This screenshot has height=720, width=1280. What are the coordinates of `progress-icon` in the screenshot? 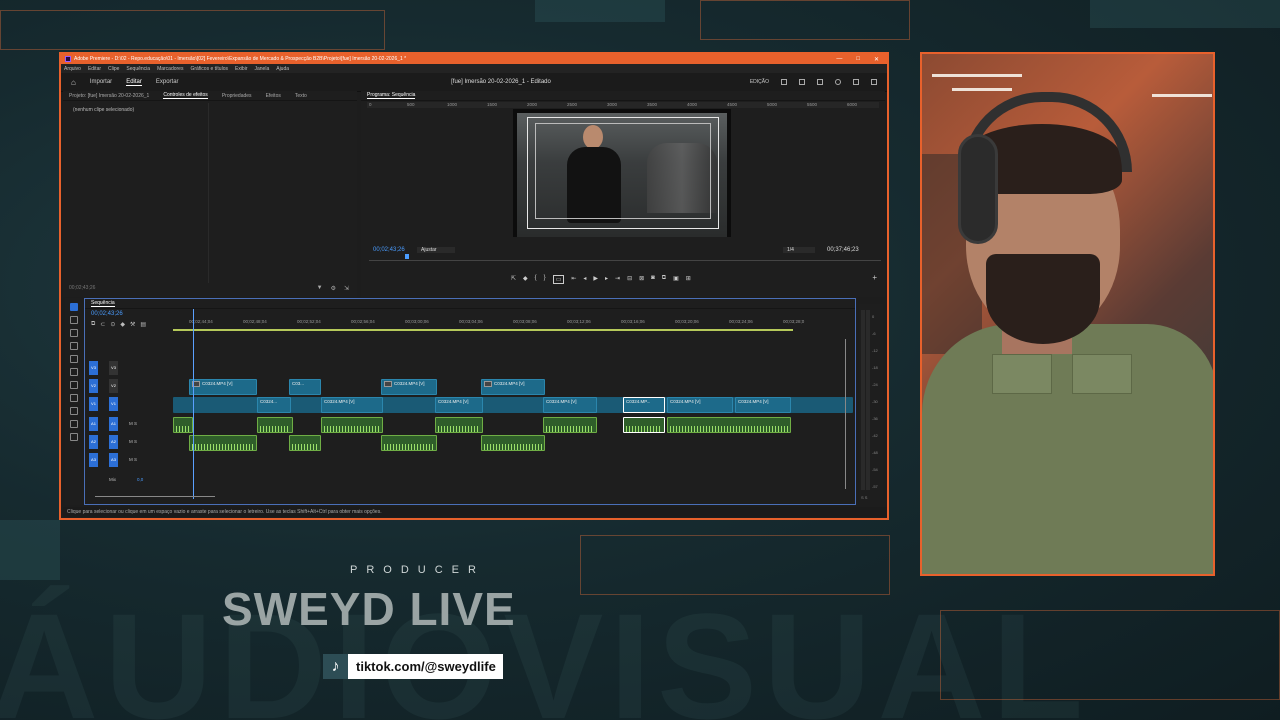 It's located at (838, 82).